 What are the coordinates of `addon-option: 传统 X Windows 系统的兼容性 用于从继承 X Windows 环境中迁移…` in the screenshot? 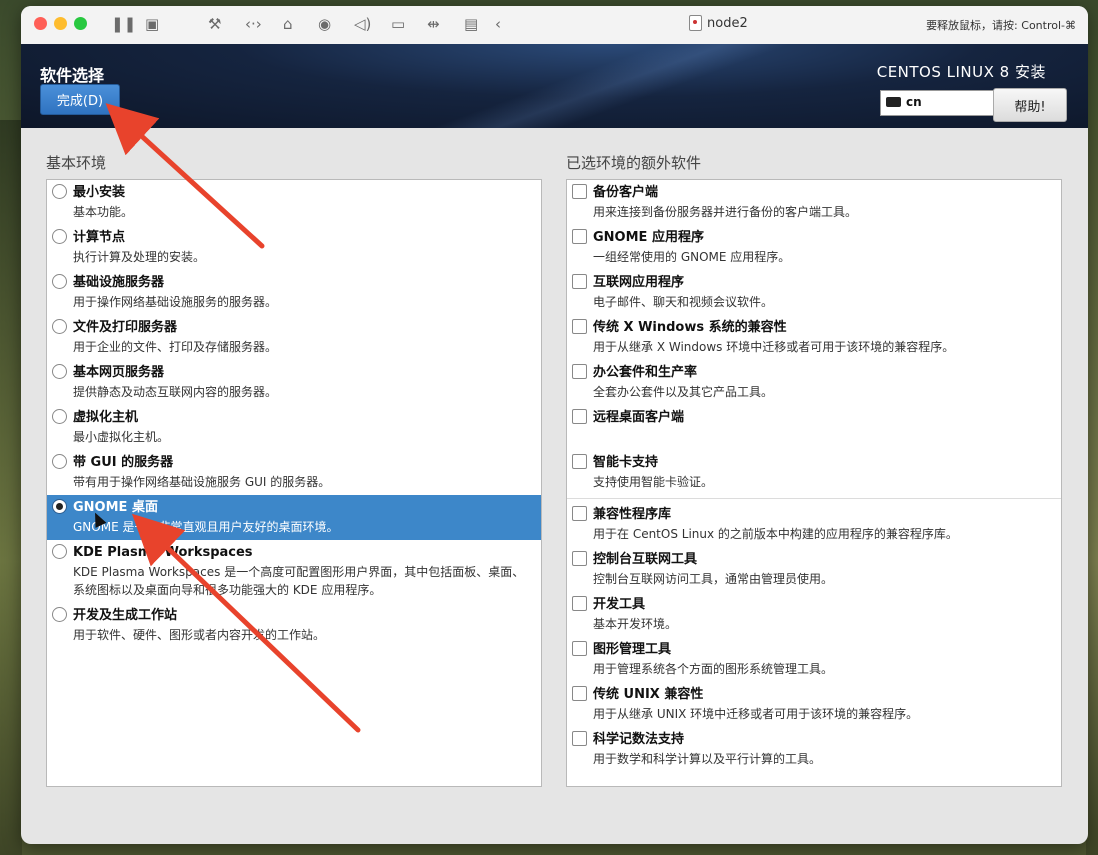 It's located at (814, 337).